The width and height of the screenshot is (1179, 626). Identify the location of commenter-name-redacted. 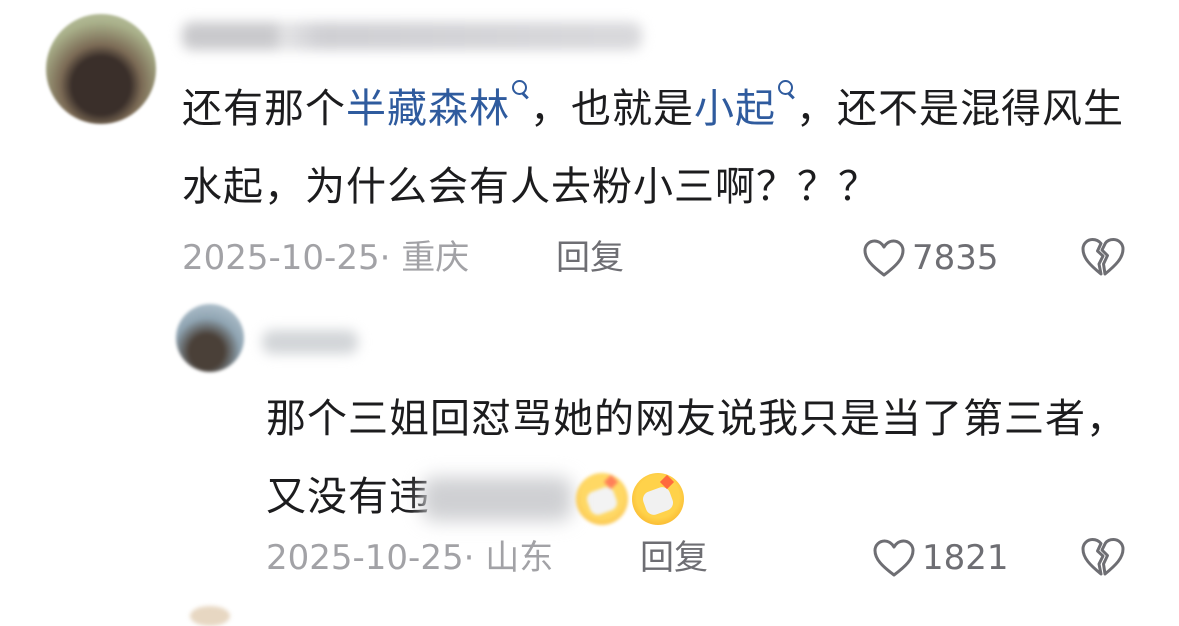
(412, 36).